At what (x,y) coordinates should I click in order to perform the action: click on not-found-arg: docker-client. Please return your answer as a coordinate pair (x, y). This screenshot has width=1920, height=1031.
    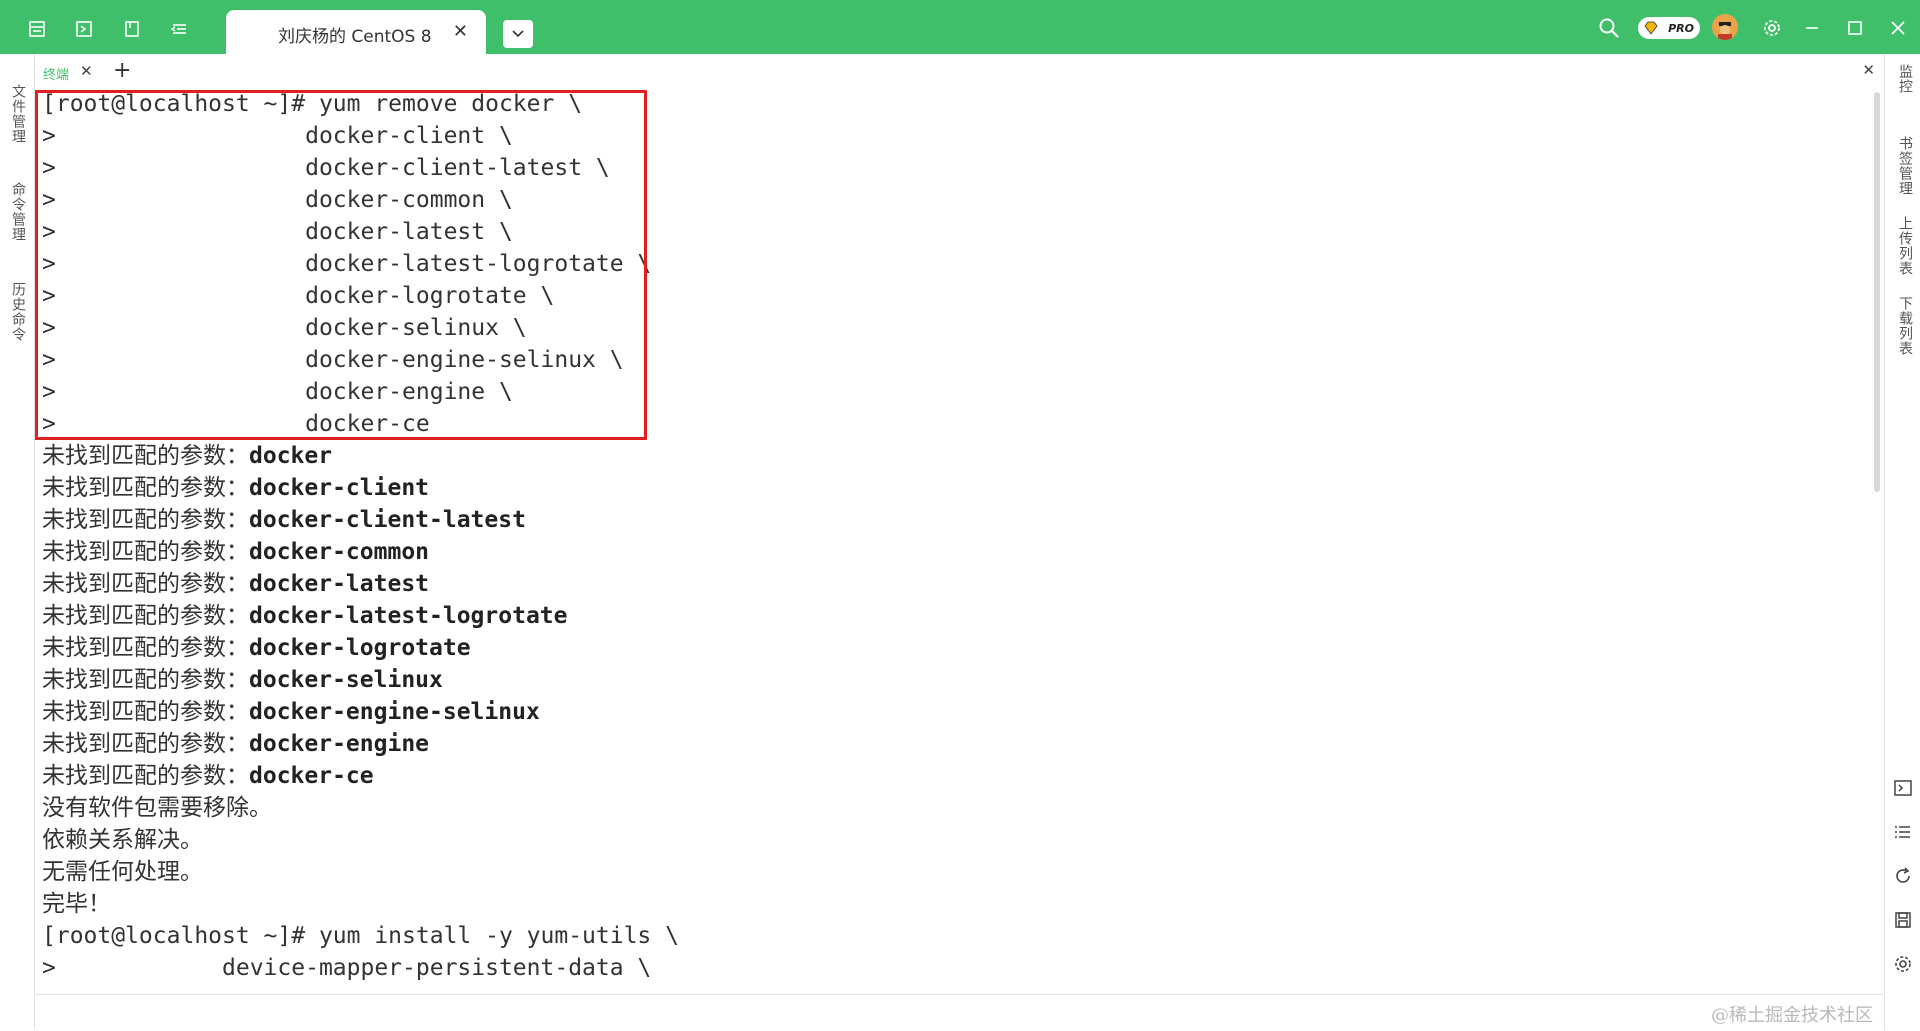
    Looking at the image, I should click on (339, 488).